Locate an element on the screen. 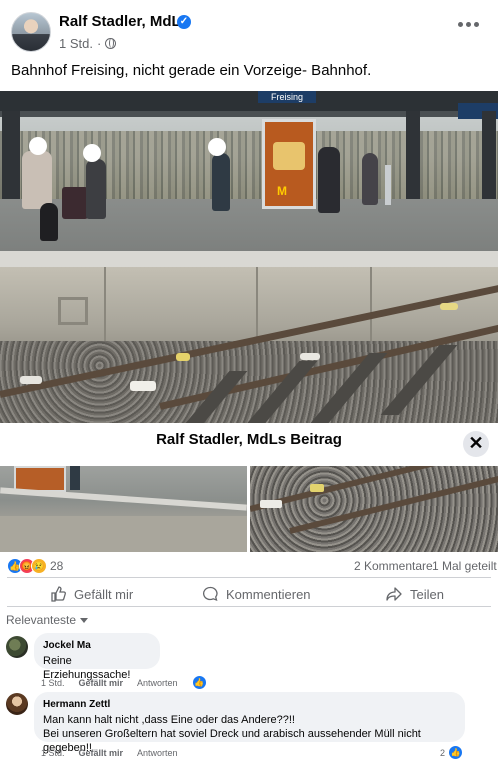 Image resolution: width=498 pixels, height=769 pixels. commenter-name: Hermann Zettl is located at coordinates (249, 704).